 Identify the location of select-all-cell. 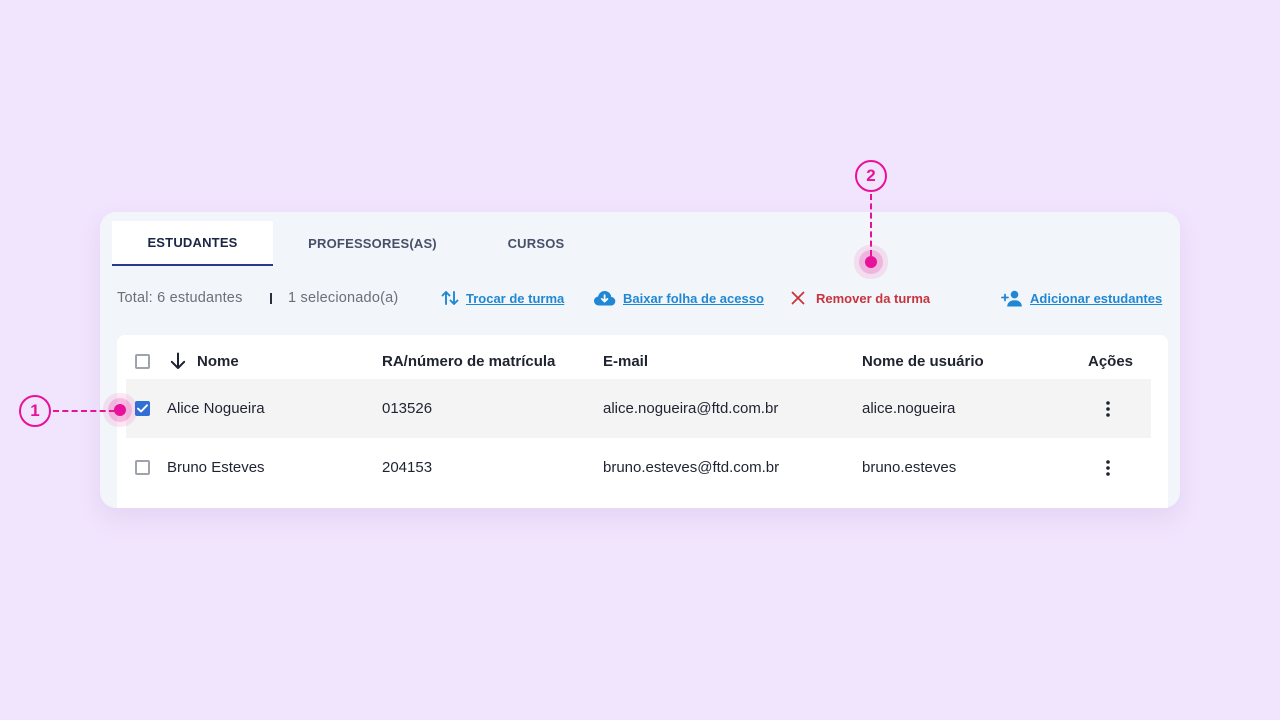
(142, 361).